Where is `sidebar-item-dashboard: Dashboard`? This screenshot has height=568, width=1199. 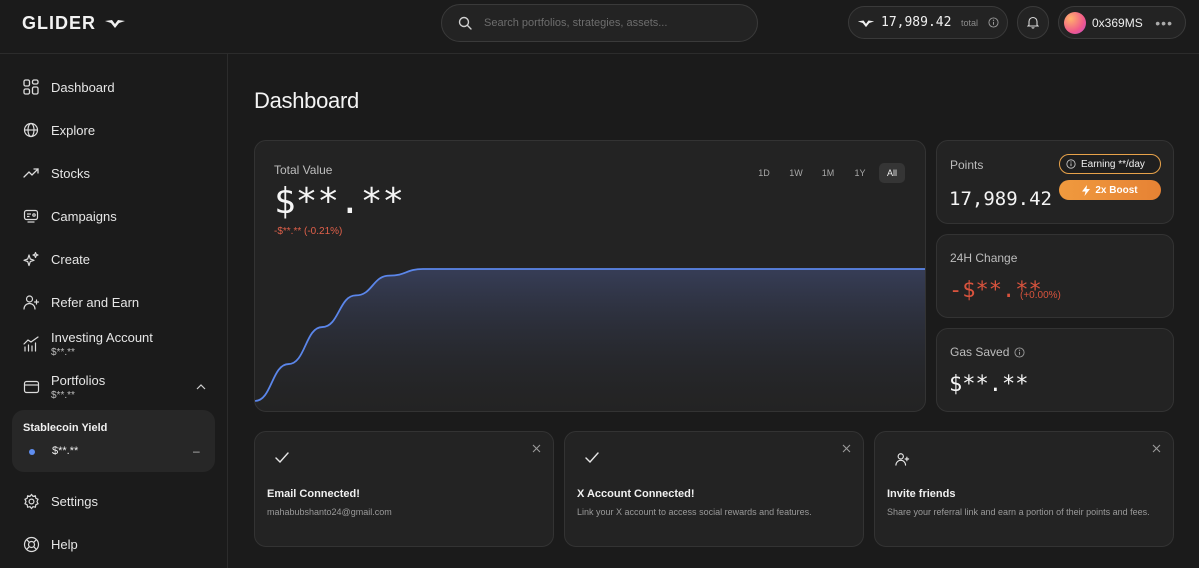 sidebar-item-dashboard: Dashboard is located at coordinates (68, 87).